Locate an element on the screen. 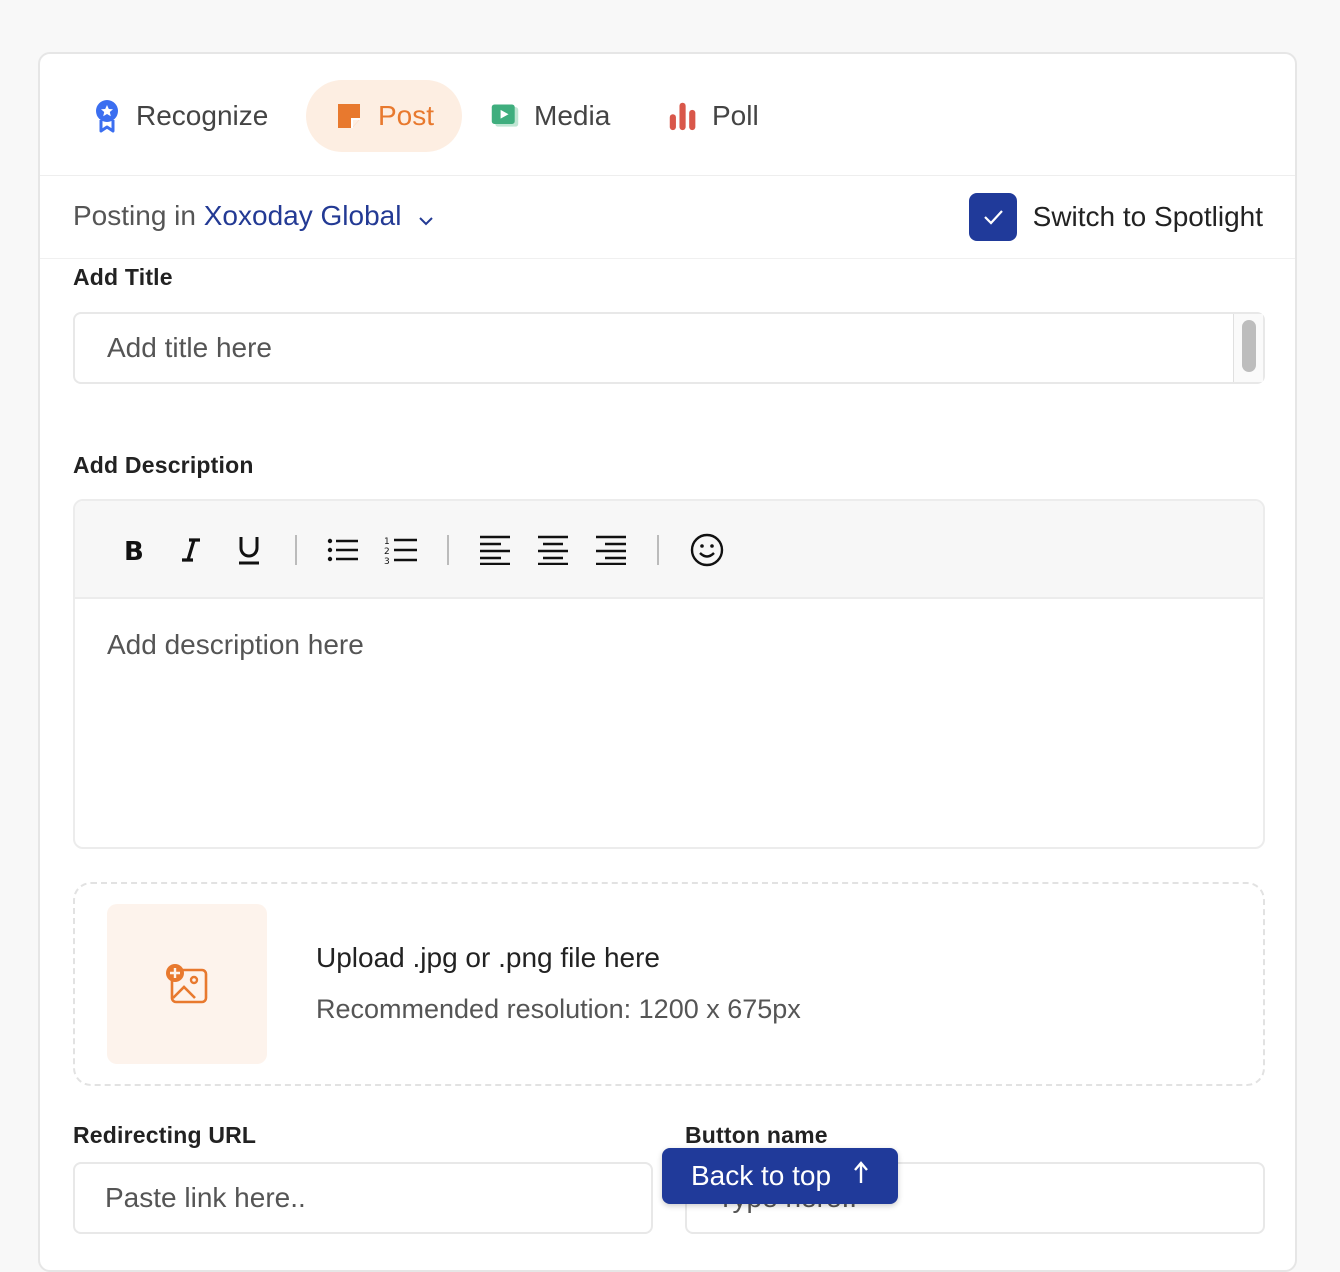 This screenshot has width=1340, height=1272. tab-label: Recognize is located at coordinates (202, 115).